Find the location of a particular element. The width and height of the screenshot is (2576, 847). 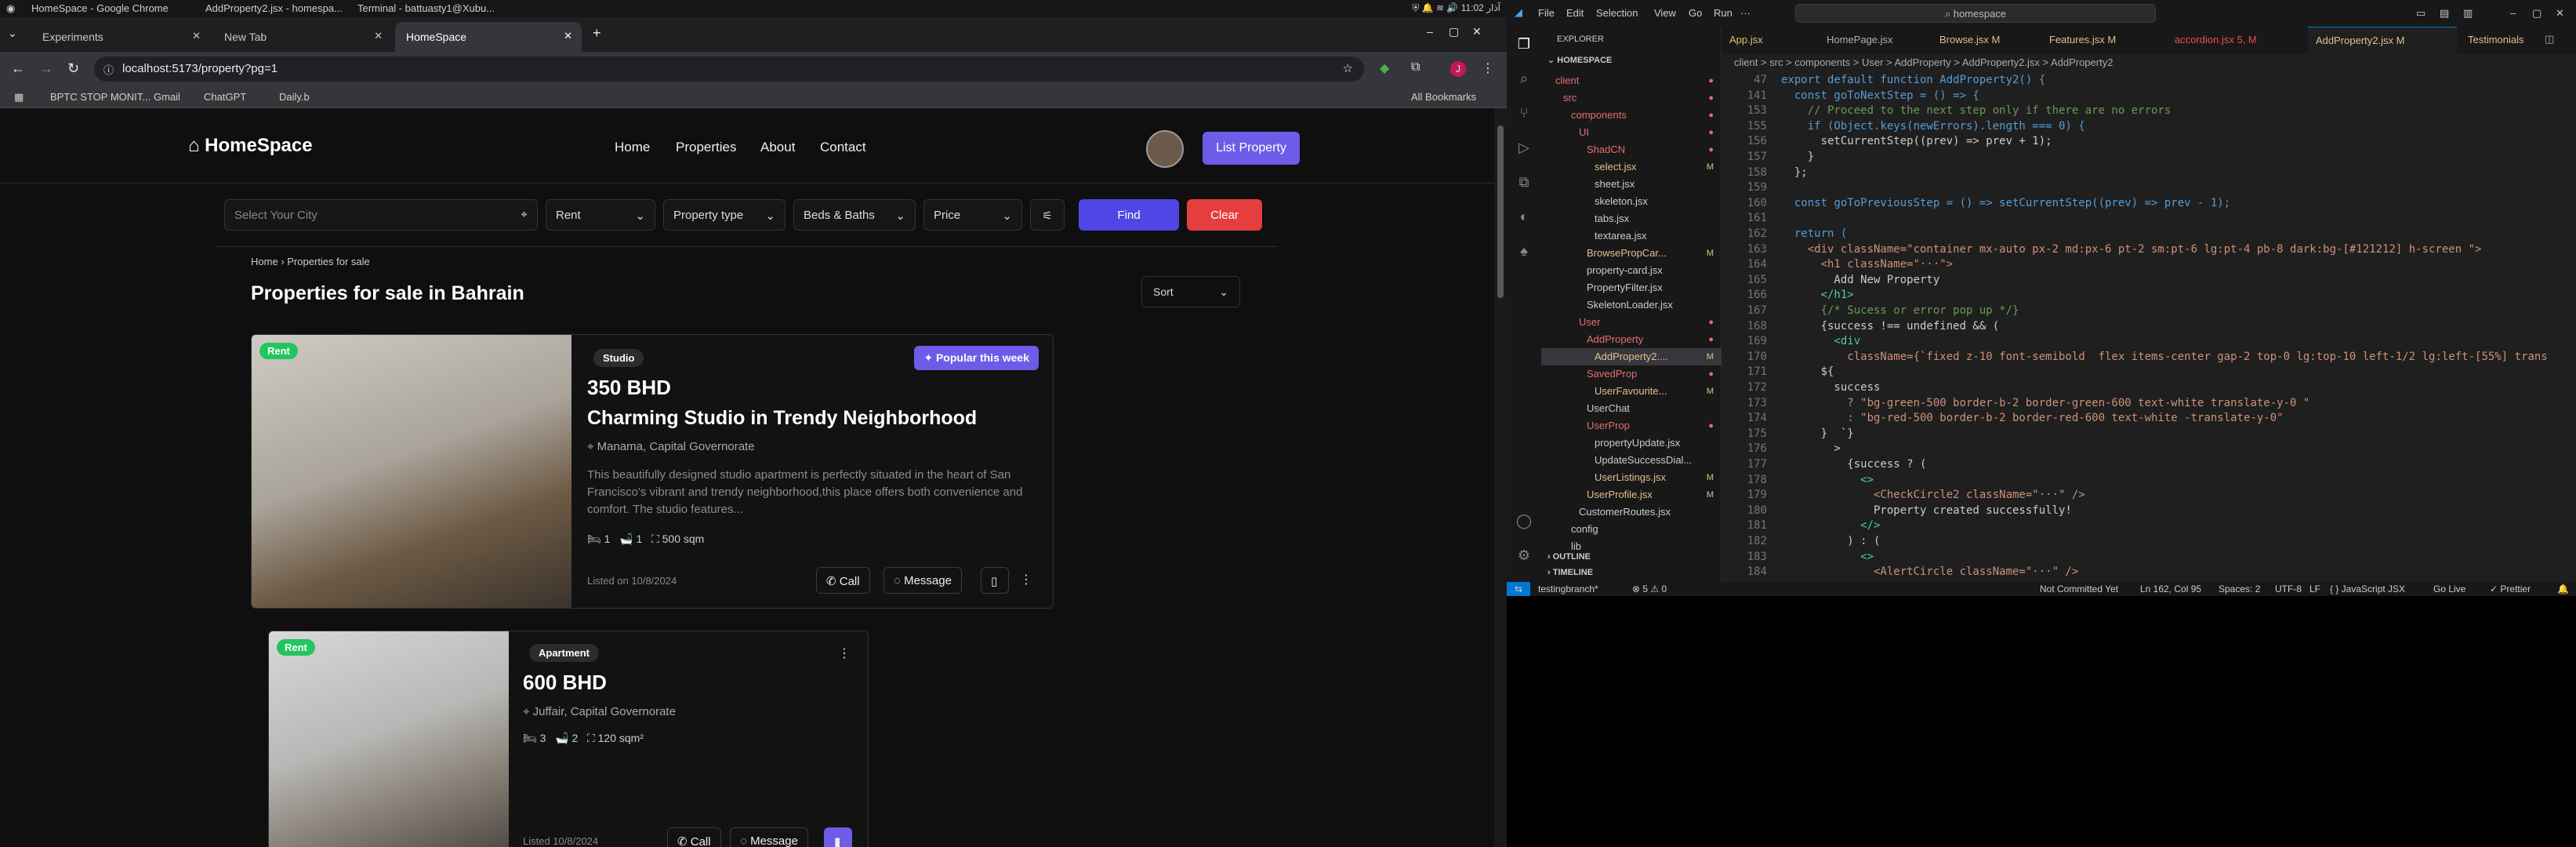

tree-item: tabs.jsx is located at coordinates (1631, 218).